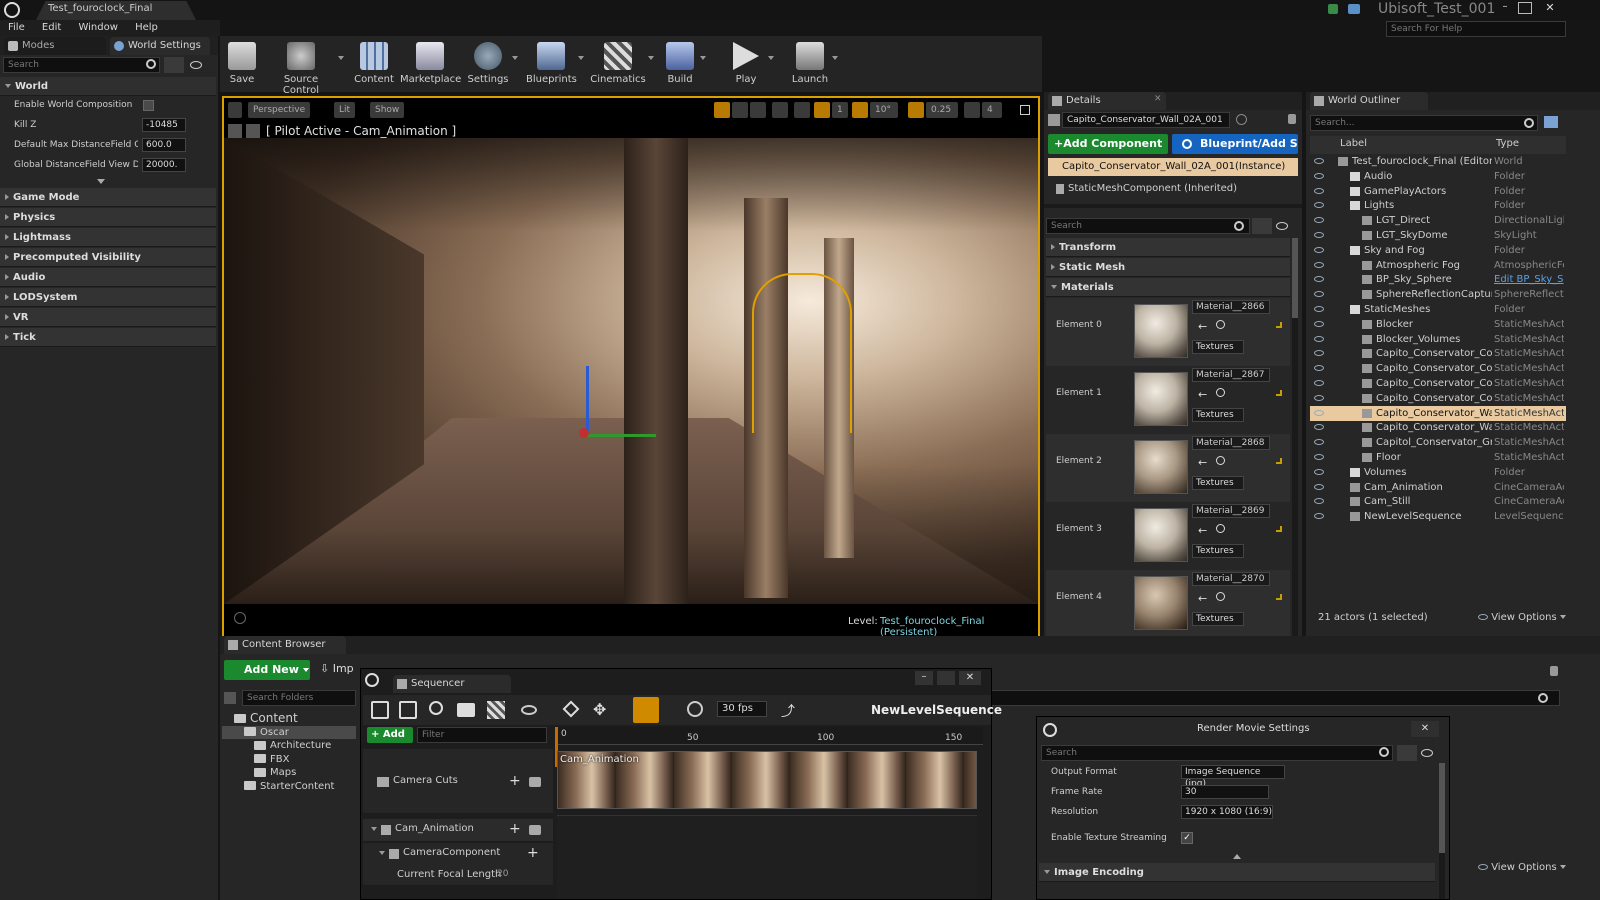 The width and height of the screenshot is (1600, 900). What do you see at coordinates (992, 110) in the screenshot?
I see `camera-speed-value: 4` at bounding box center [992, 110].